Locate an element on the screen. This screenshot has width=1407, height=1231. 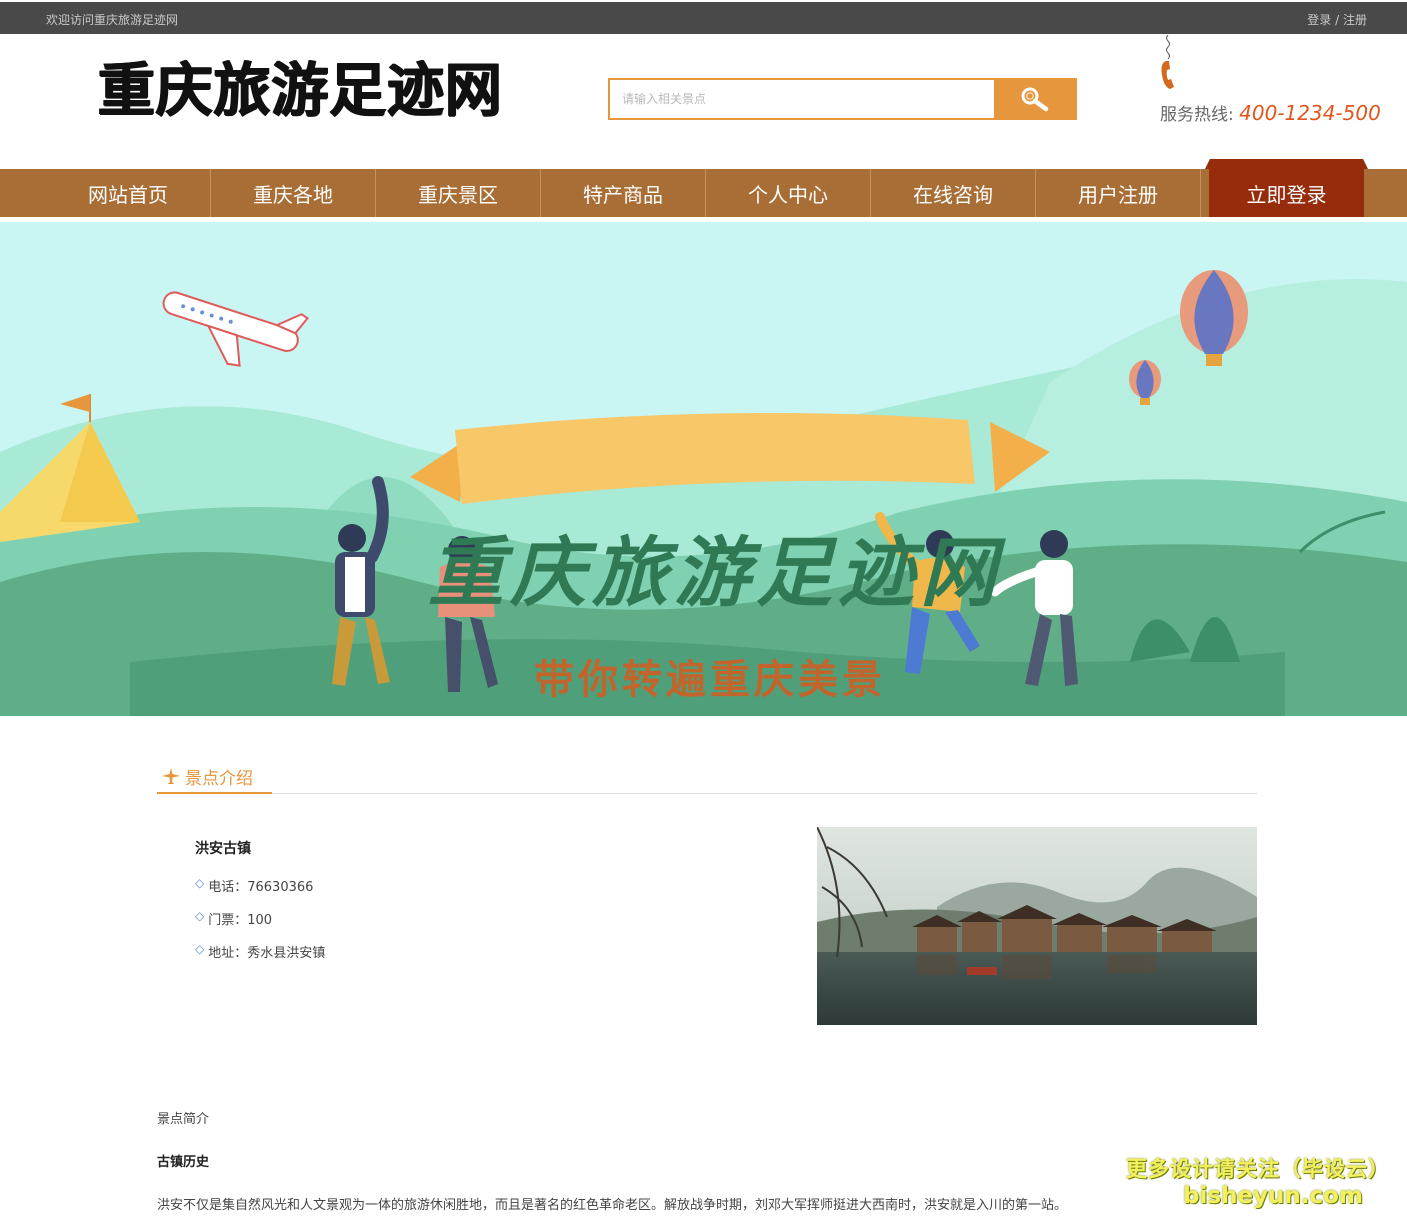
top-strip: 欢迎访问重庆旅游足迹网 登录 / 注册 is located at coordinates (703, 18).